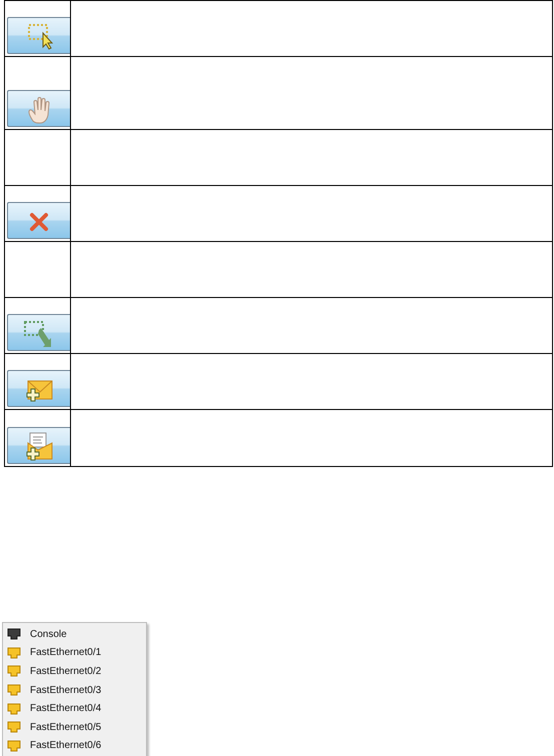 The image size is (554, 756). What do you see at coordinates (74, 708) in the screenshot?
I see `port-menu-item: FastEthernet0/4` at bounding box center [74, 708].